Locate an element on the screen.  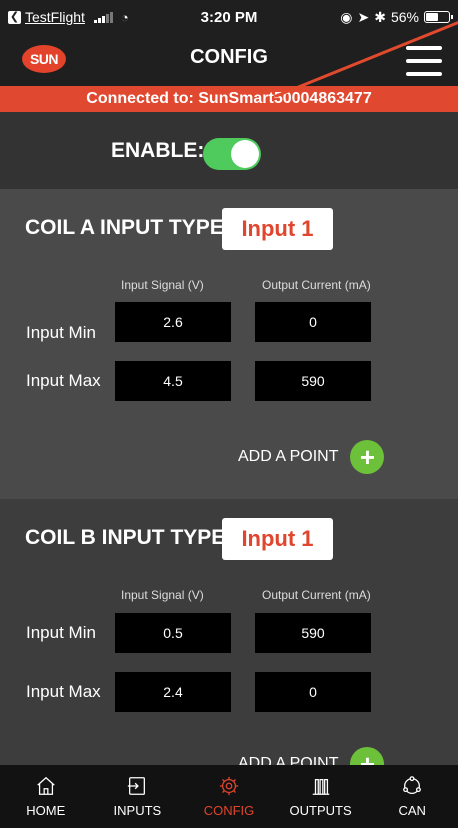
wifi-icon: ◔ is located at coordinates (124, 17).